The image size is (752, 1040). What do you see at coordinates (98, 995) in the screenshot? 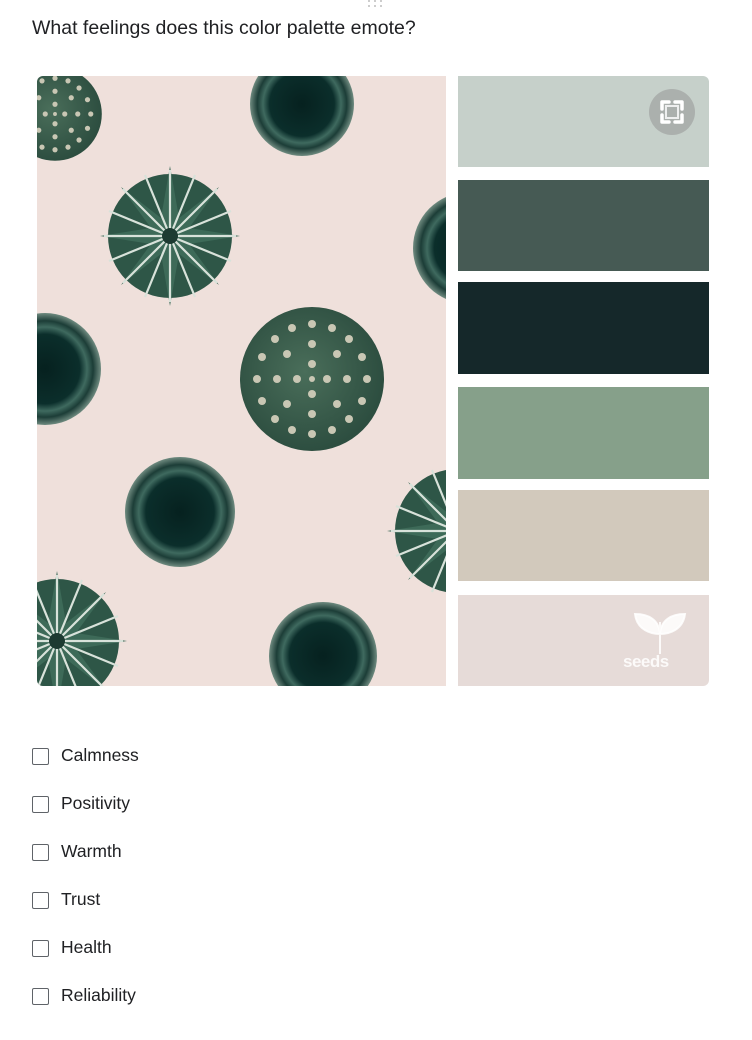
I see `option-label: Reliability` at bounding box center [98, 995].